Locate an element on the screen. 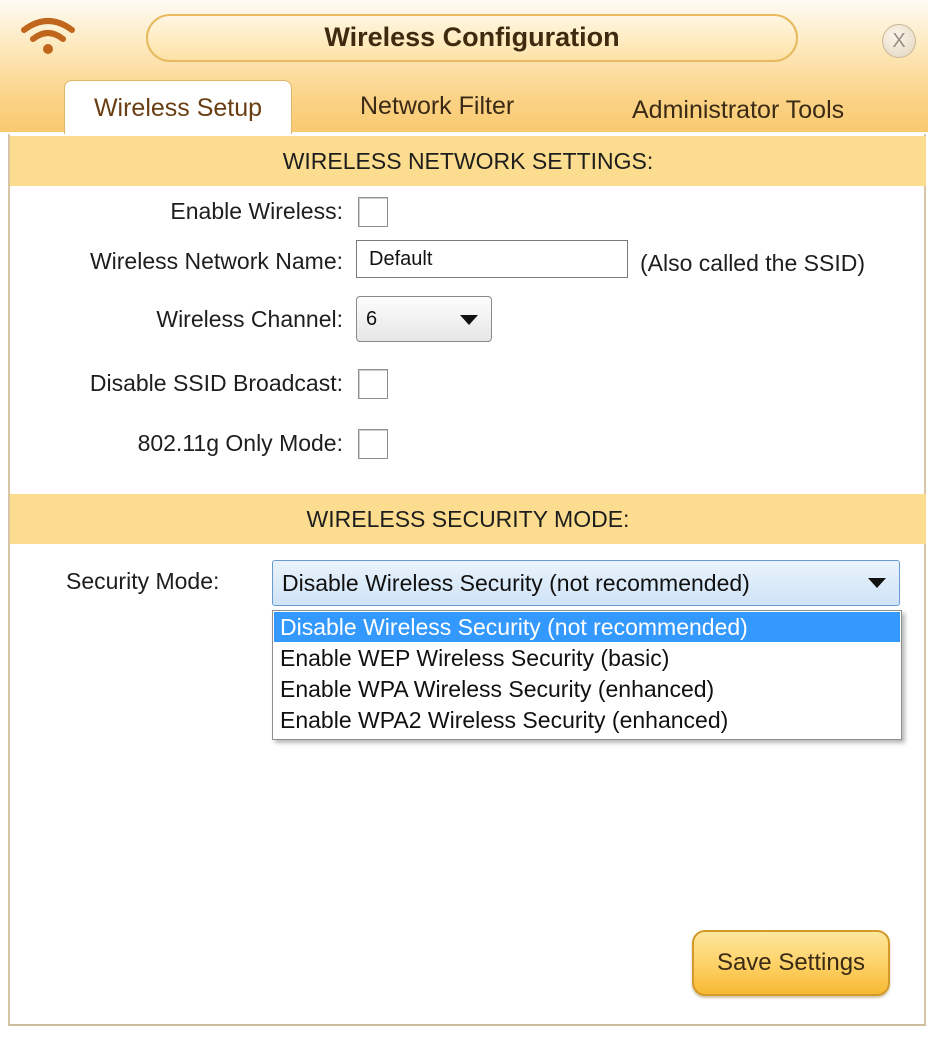 The image size is (928, 1050). channel-label: Wireless Channel: is located at coordinates (249, 319).